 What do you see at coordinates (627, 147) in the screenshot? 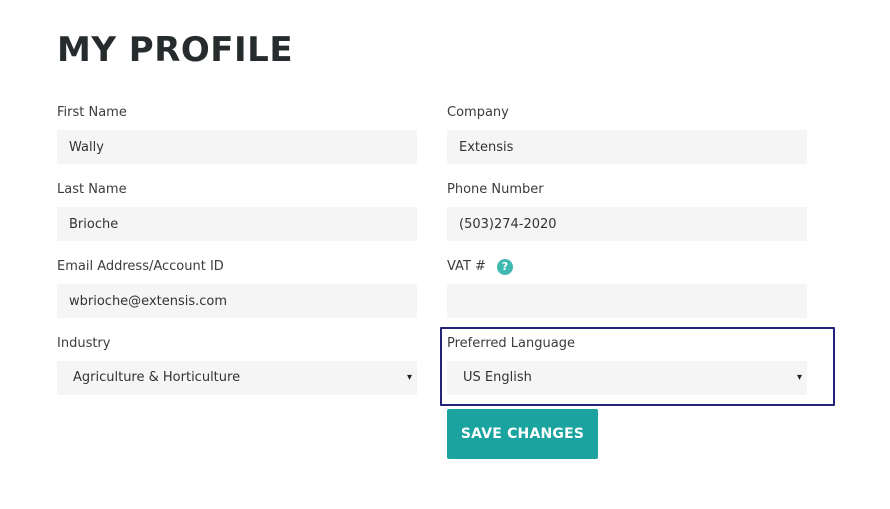
I see `company-input` at bounding box center [627, 147].